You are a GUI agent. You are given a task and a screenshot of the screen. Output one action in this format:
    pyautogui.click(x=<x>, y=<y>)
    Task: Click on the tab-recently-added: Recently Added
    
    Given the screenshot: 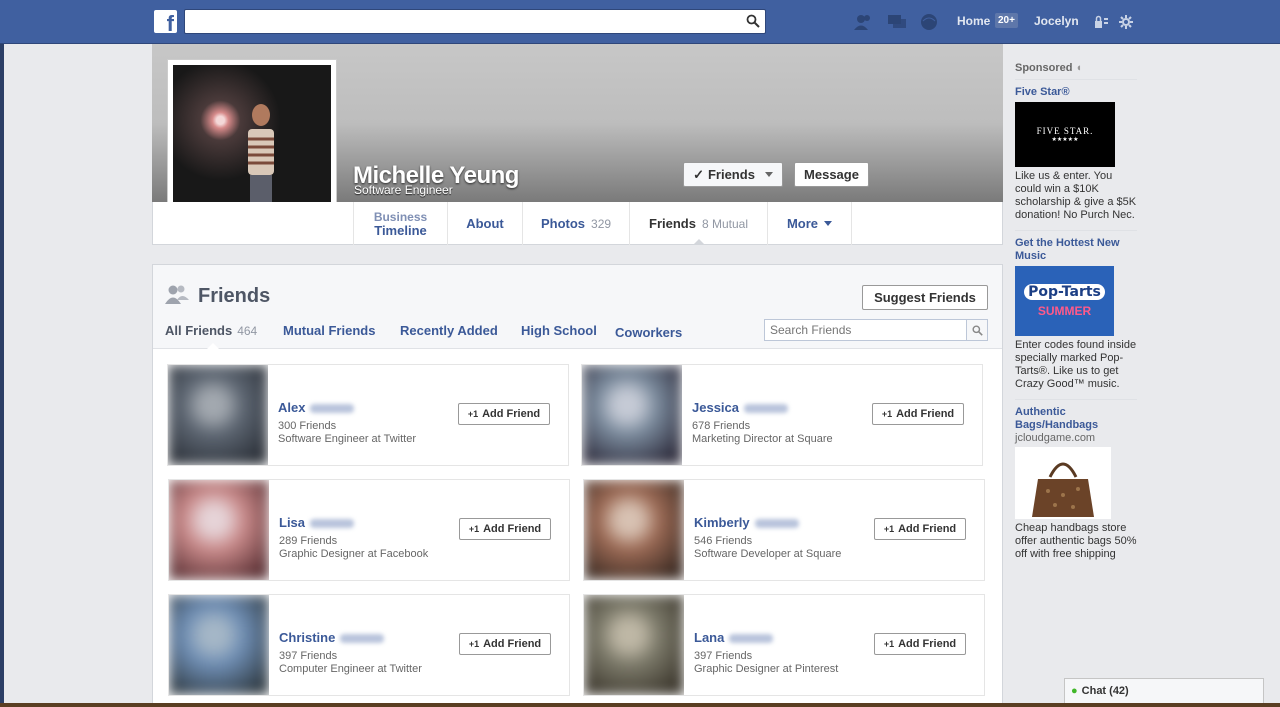 What is the action you would take?
    pyautogui.click(x=449, y=330)
    